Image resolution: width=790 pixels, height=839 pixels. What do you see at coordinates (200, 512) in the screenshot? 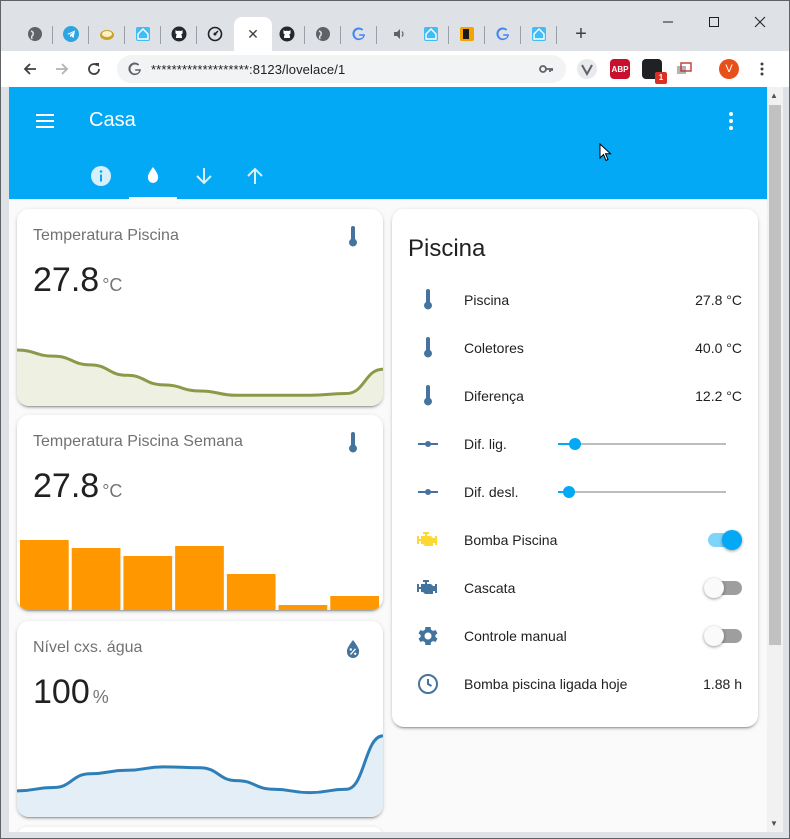
I see `sensor-card-temperatura-semana: Temperatura Piscina Semana 27.8 °C` at bounding box center [200, 512].